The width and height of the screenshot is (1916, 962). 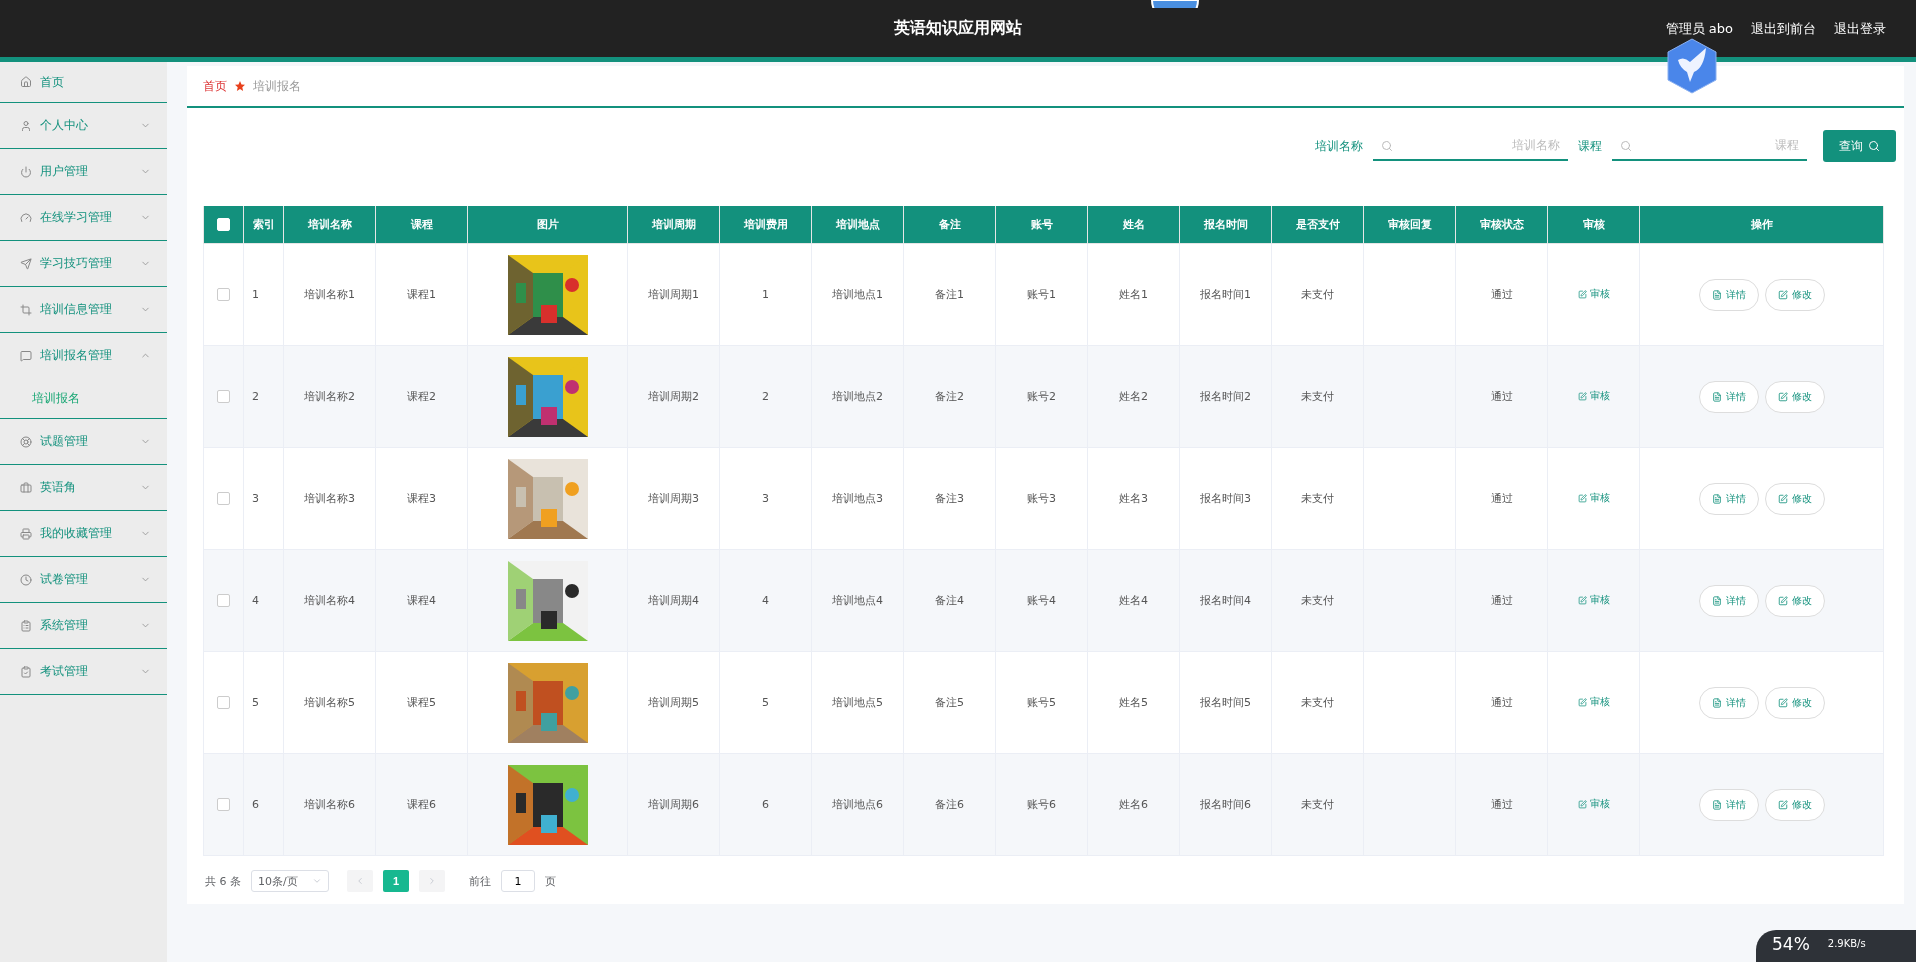 What do you see at coordinates (1836, 946) in the screenshot?
I see `speed-widget: 54% 2.9KB/s` at bounding box center [1836, 946].